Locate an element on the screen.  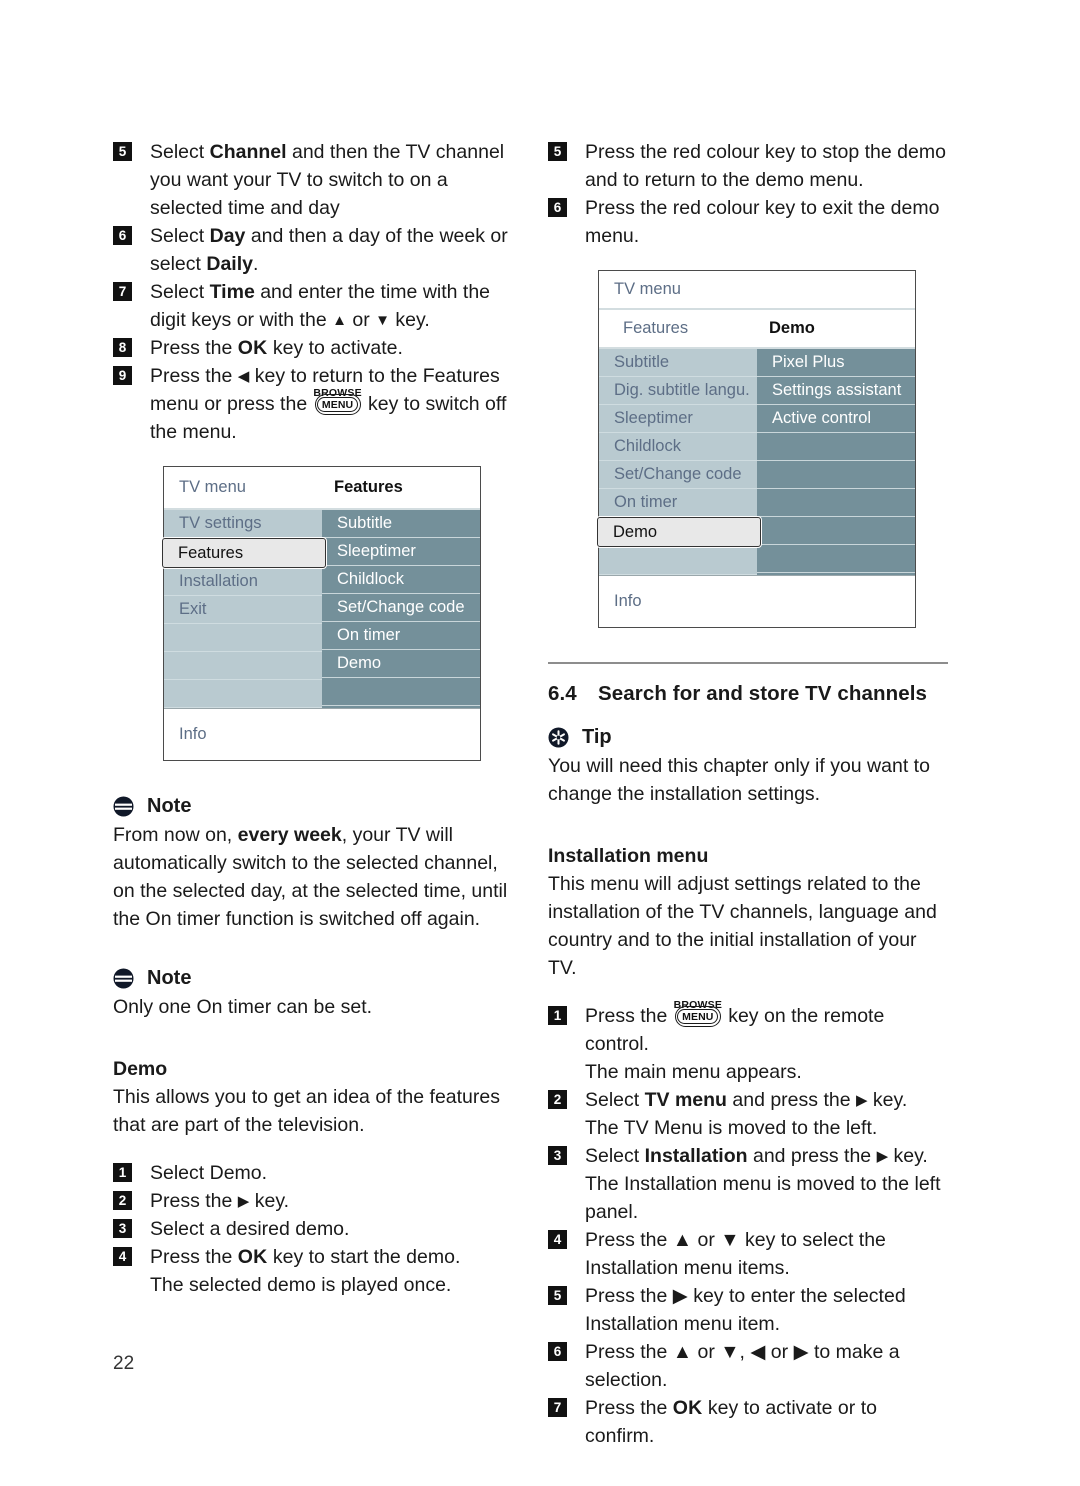
up-arrow-icon: ▲ is located at coordinates (339, 320).